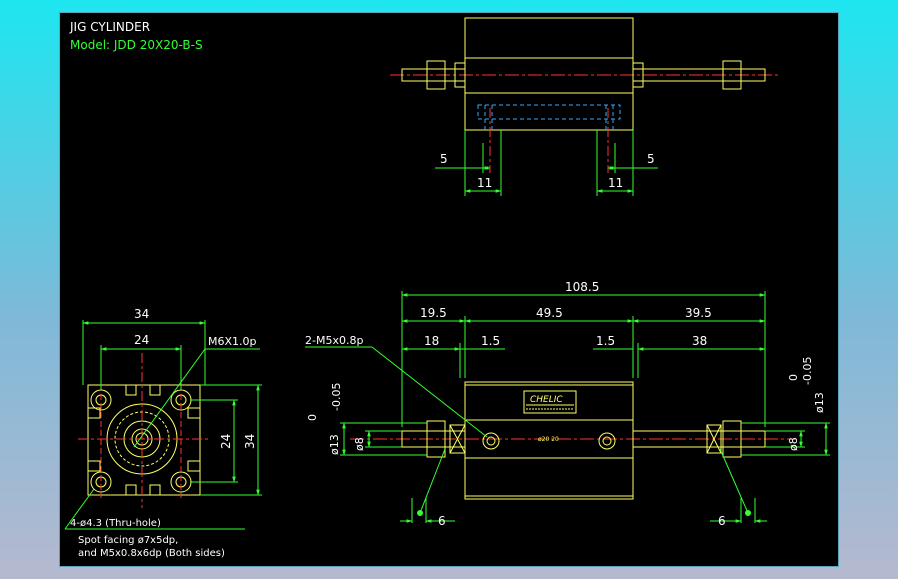  Describe the element at coordinates (433, 313) in the screenshot. I see `dim-seg-left: 19.5` at that location.